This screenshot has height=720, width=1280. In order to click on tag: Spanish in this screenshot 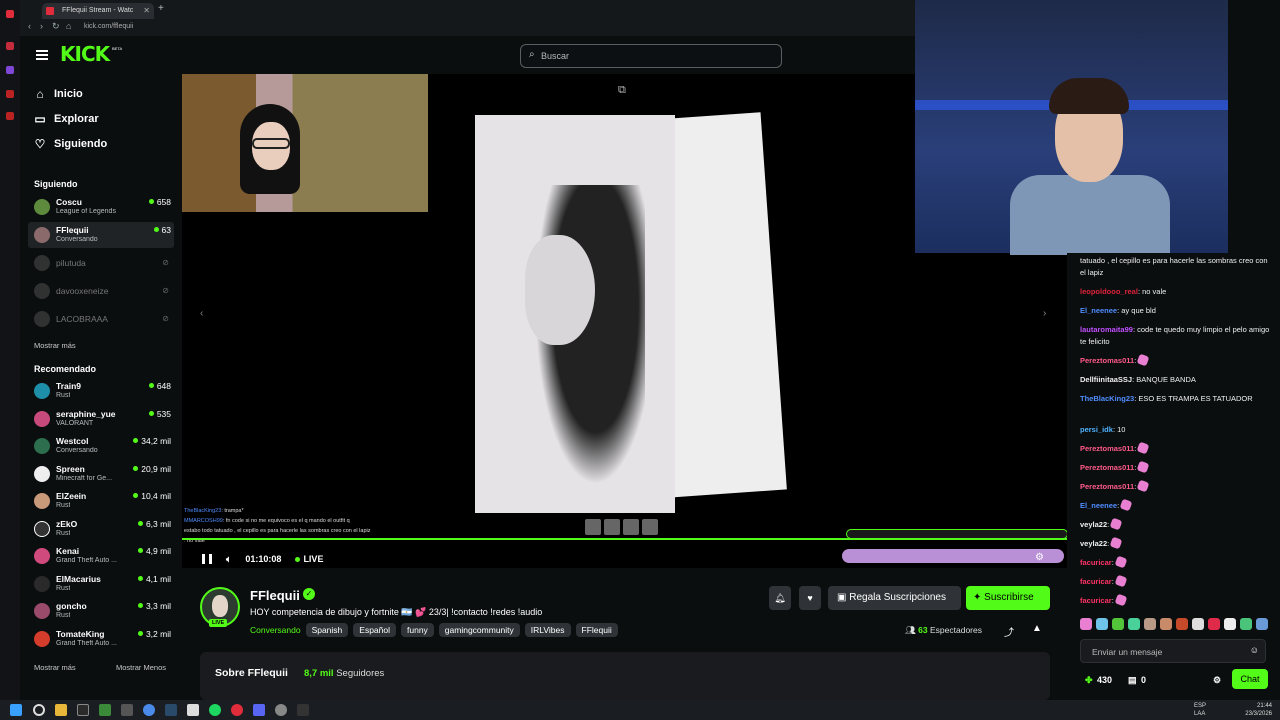, I will do `click(327, 630)`.